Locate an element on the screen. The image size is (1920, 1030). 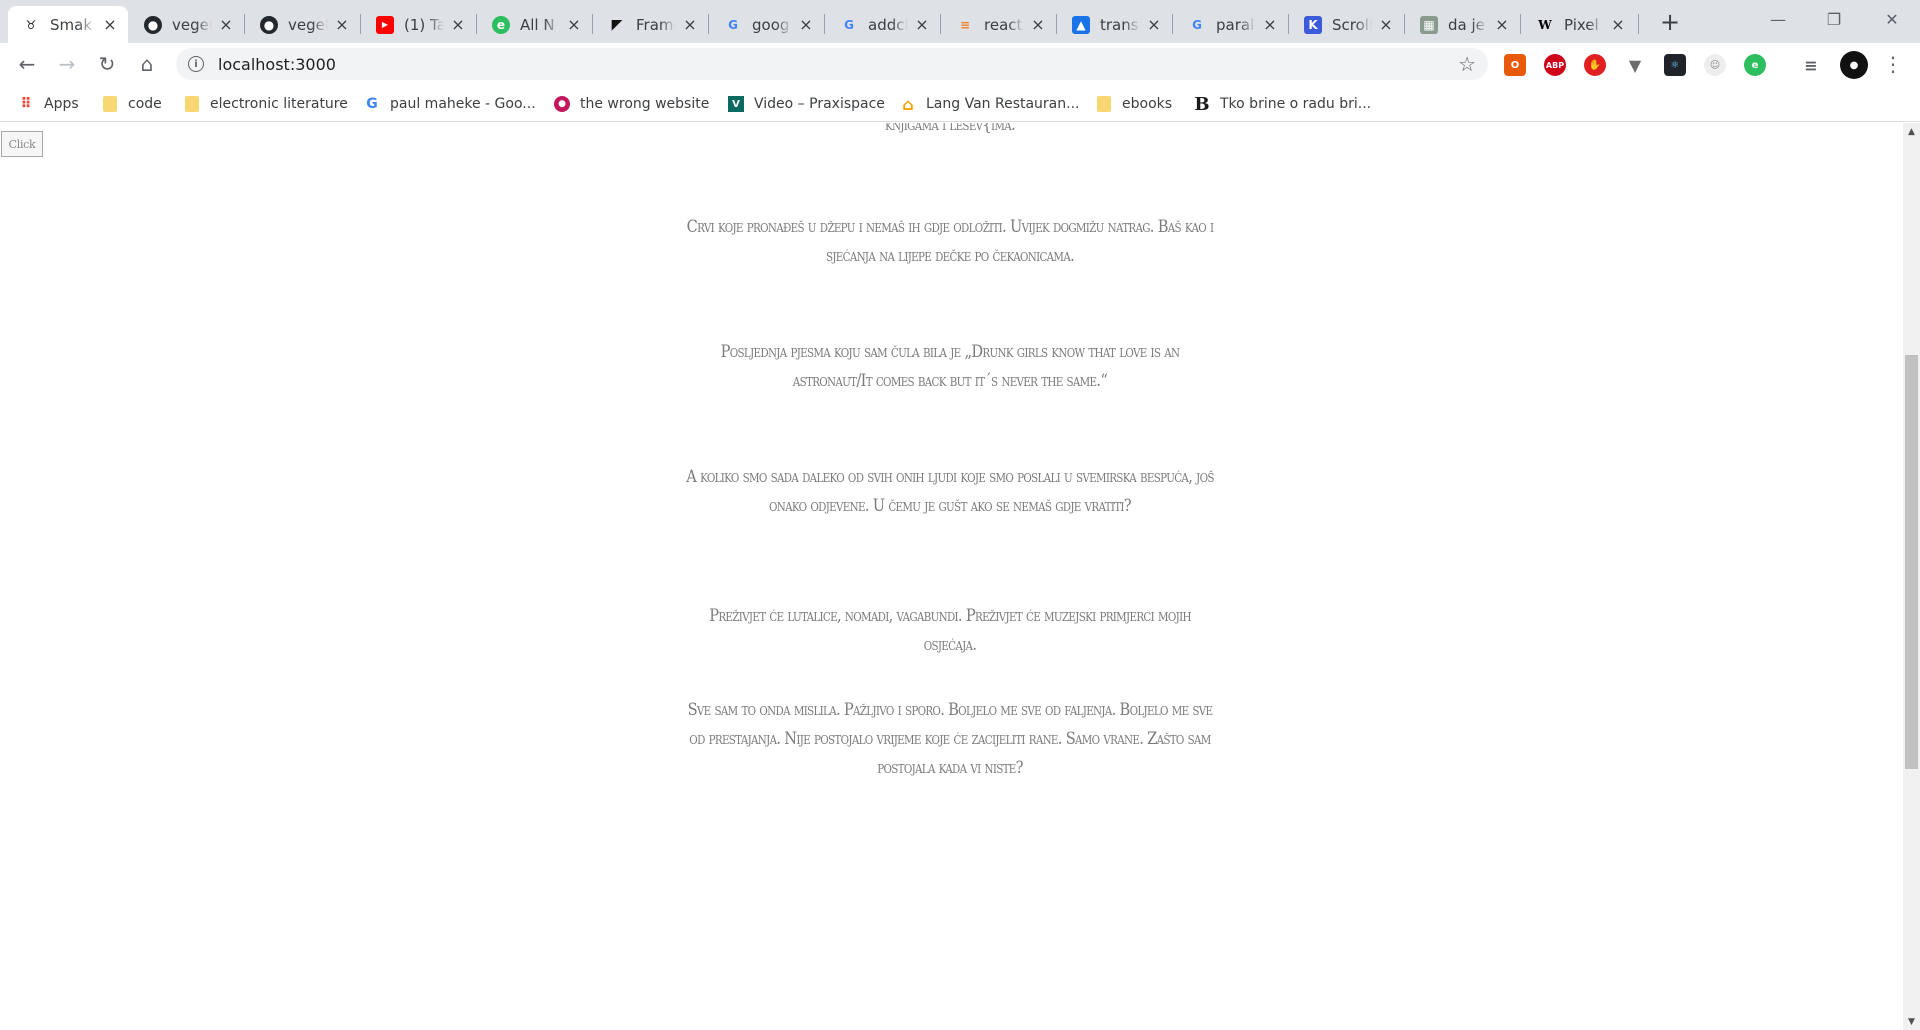
forward-button: → is located at coordinates (67, 64).